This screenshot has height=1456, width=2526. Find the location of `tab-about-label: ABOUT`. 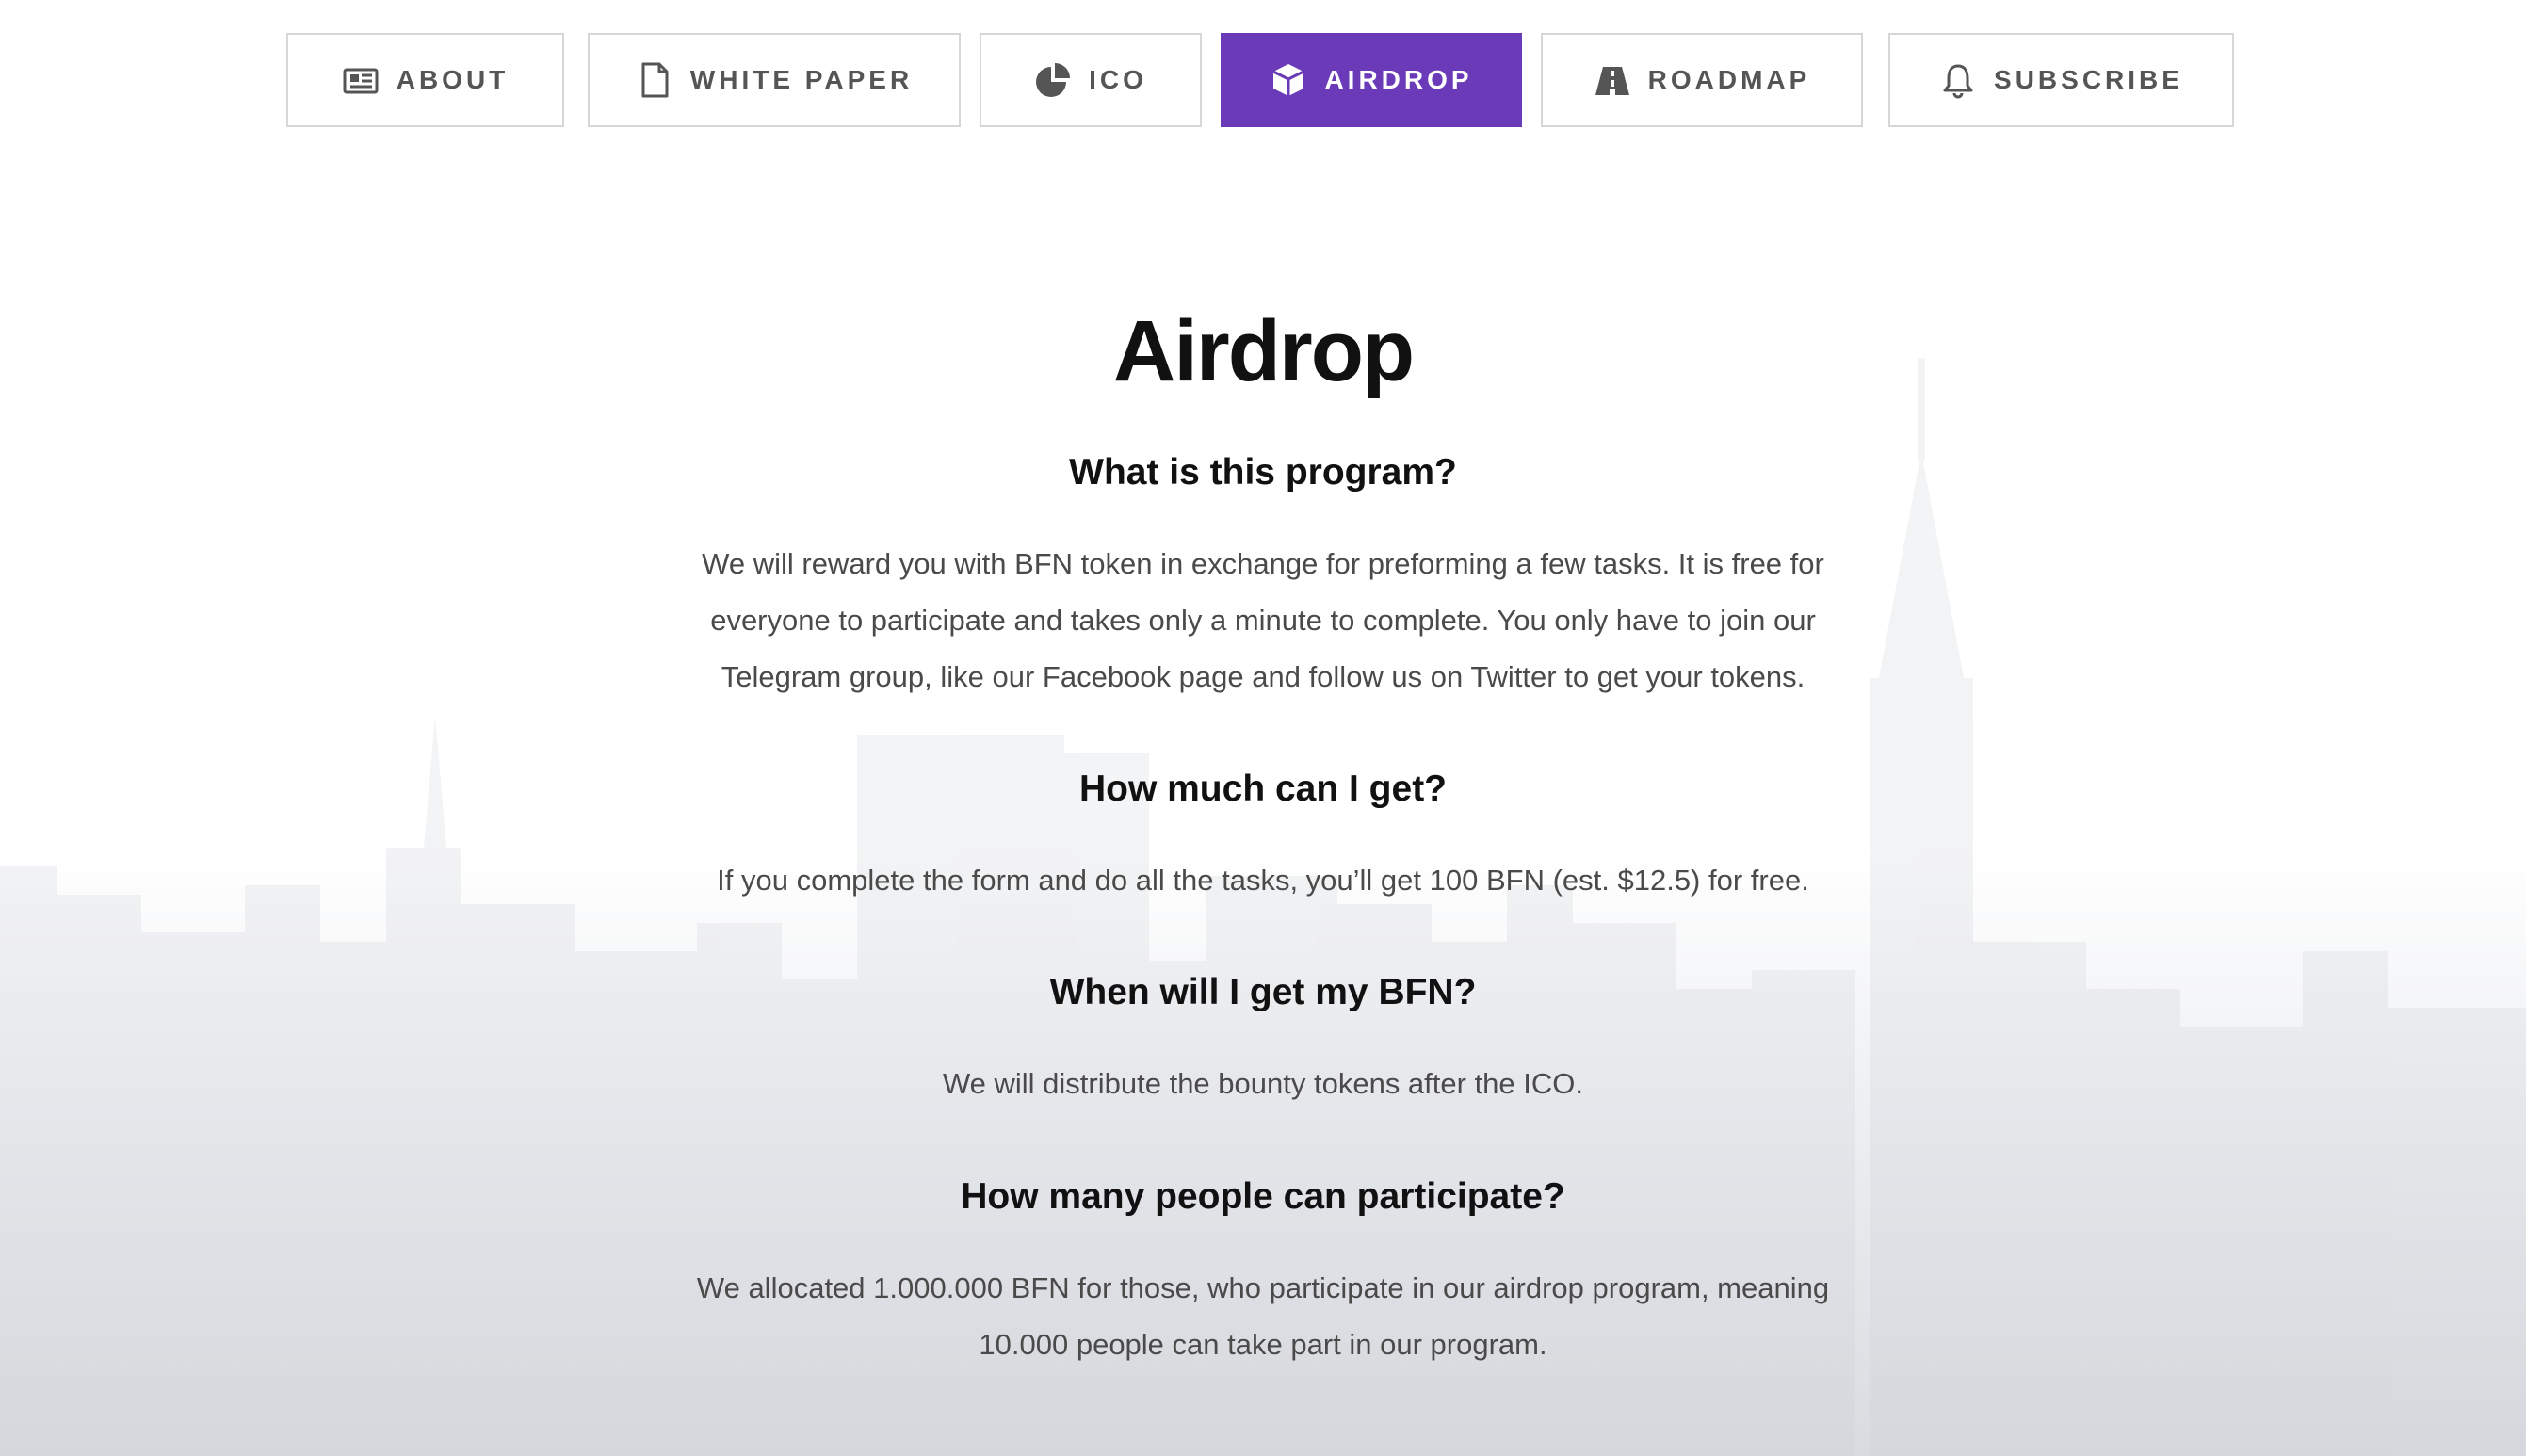

tab-about-label: ABOUT is located at coordinates (453, 79).